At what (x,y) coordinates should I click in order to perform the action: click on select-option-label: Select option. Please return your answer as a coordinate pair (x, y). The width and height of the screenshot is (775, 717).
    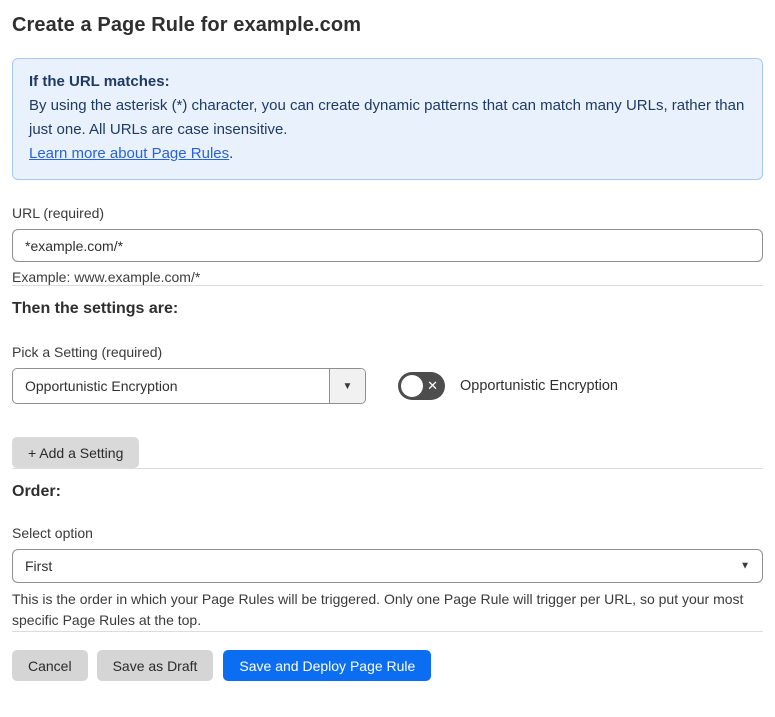
    Looking at the image, I should click on (52, 533).